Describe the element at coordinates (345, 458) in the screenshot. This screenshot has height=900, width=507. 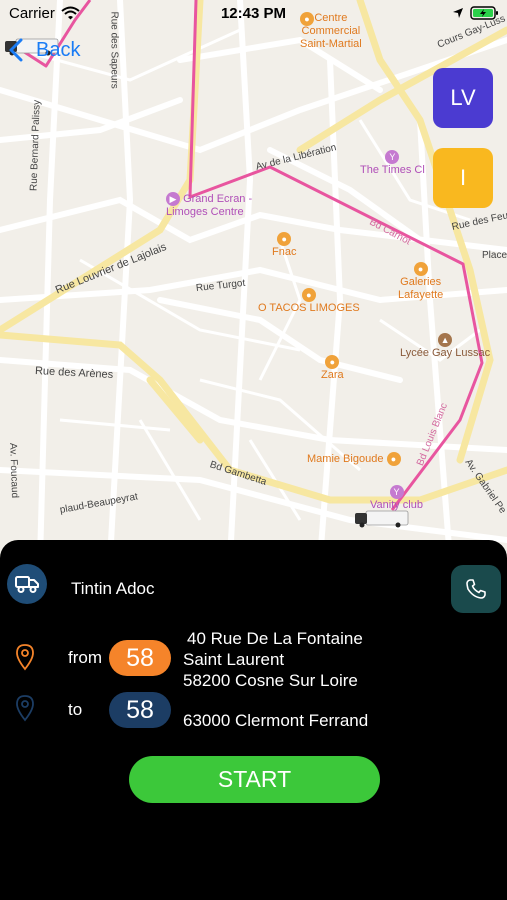
I see `poi-label: Mamie Bigoude` at that location.